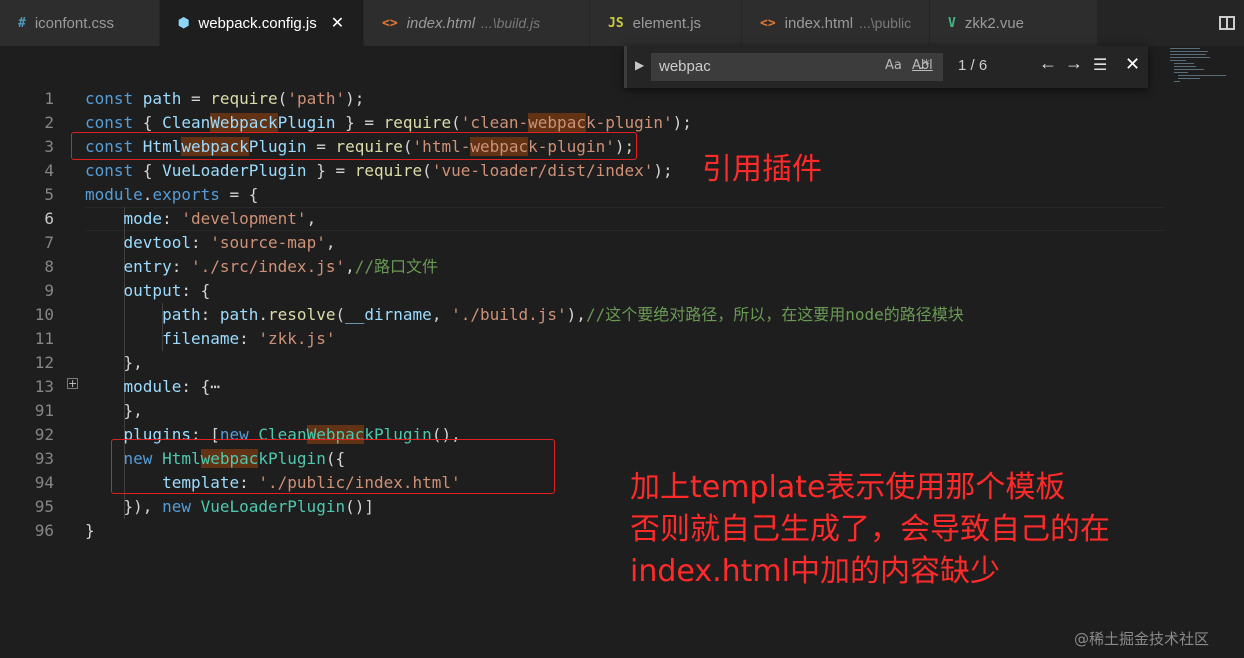 This screenshot has height=658, width=1244. I want to click on code-text: }), new VueLoaderPlugin()], so click(229, 507).